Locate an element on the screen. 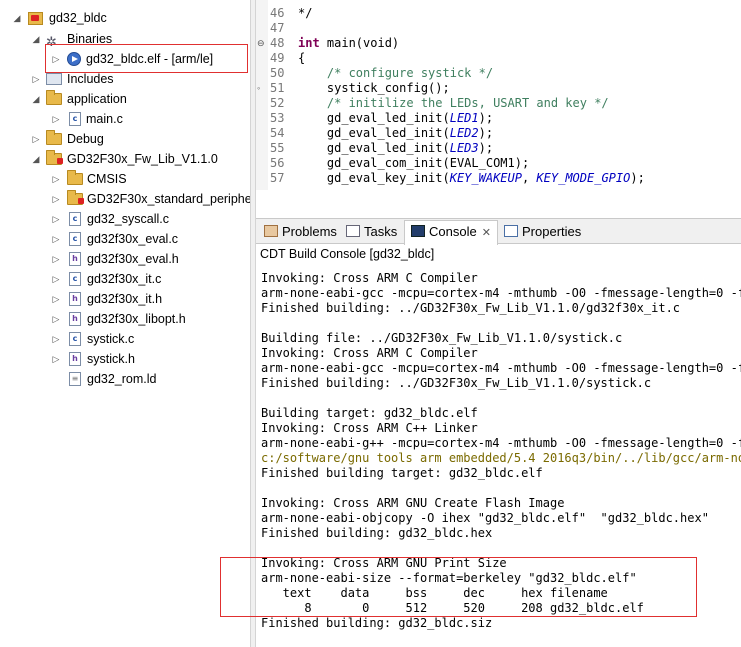  tab-tasks: Tasks is located at coordinates (371, 232).